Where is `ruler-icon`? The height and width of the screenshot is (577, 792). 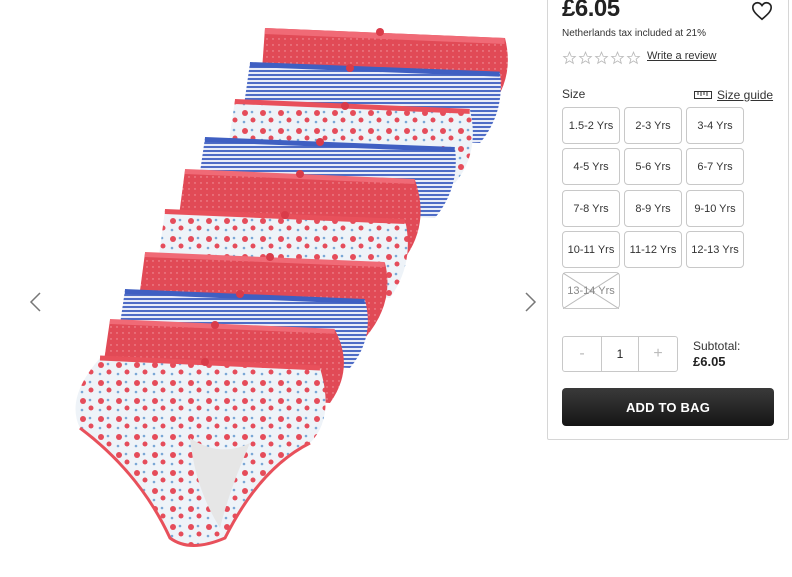
ruler-icon is located at coordinates (703, 95).